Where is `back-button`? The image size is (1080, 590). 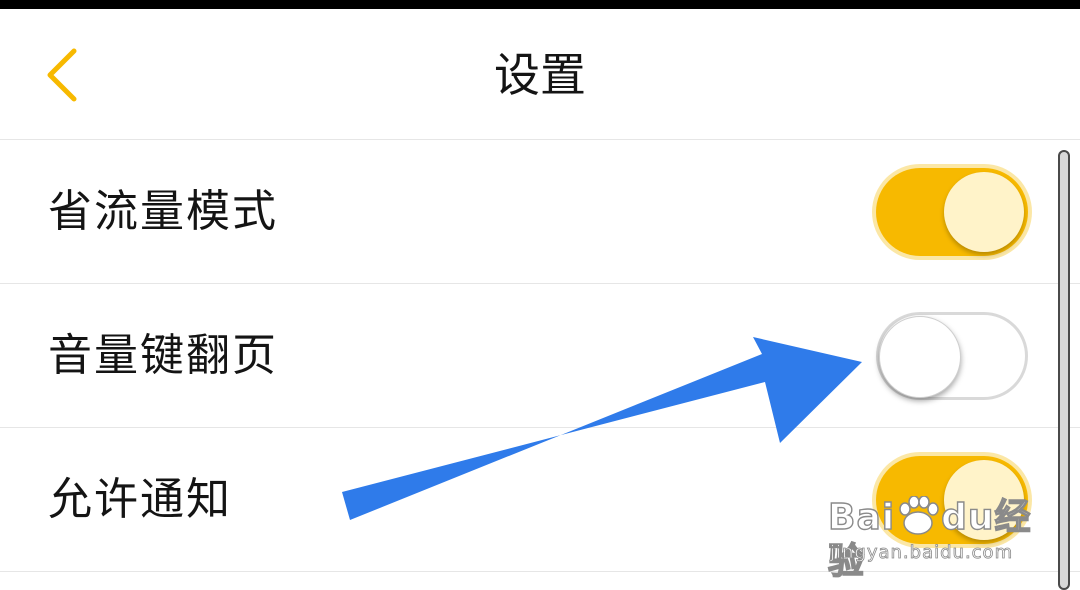
back-button is located at coordinates (62, 75).